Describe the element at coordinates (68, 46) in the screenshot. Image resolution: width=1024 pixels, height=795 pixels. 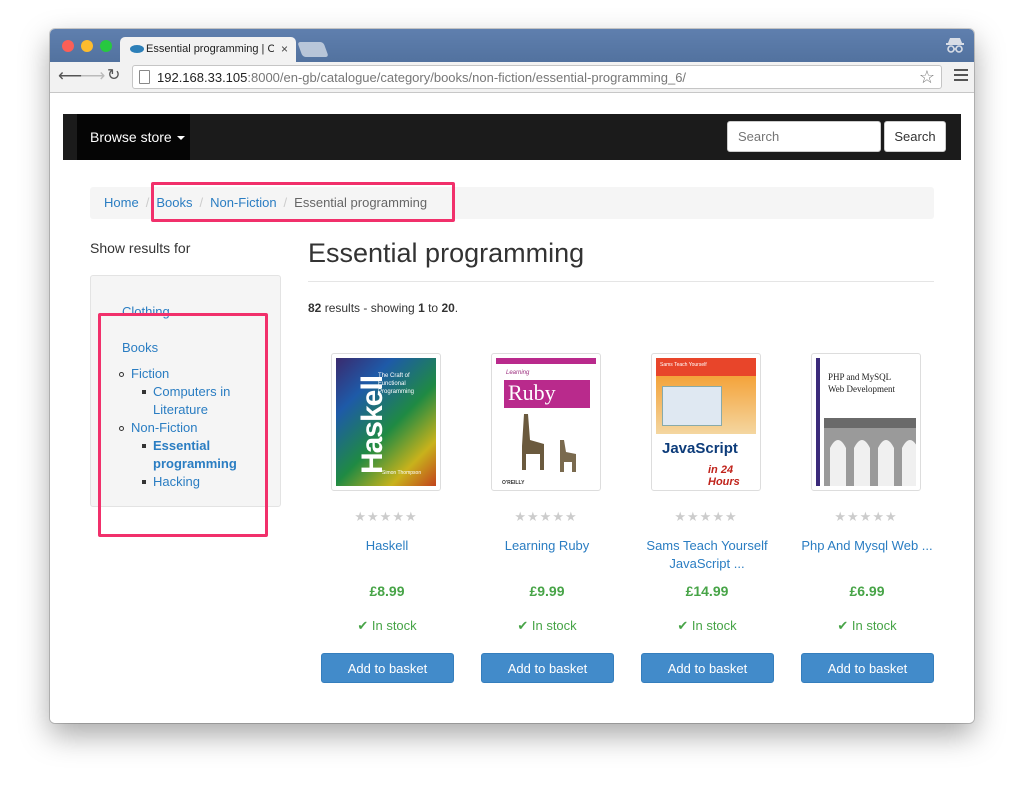
I see `close-window-button` at that location.